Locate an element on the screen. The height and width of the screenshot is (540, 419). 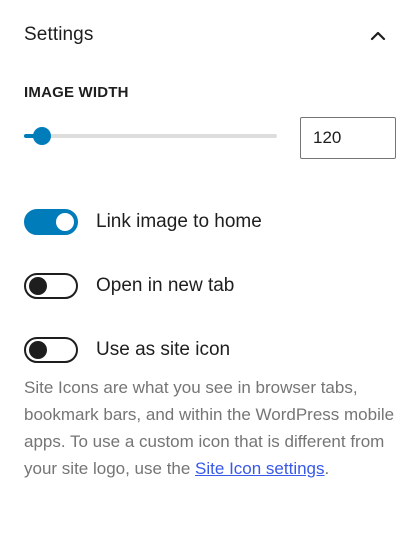
use-as-site-icon-label: Use as site icon is located at coordinates (163, 349).